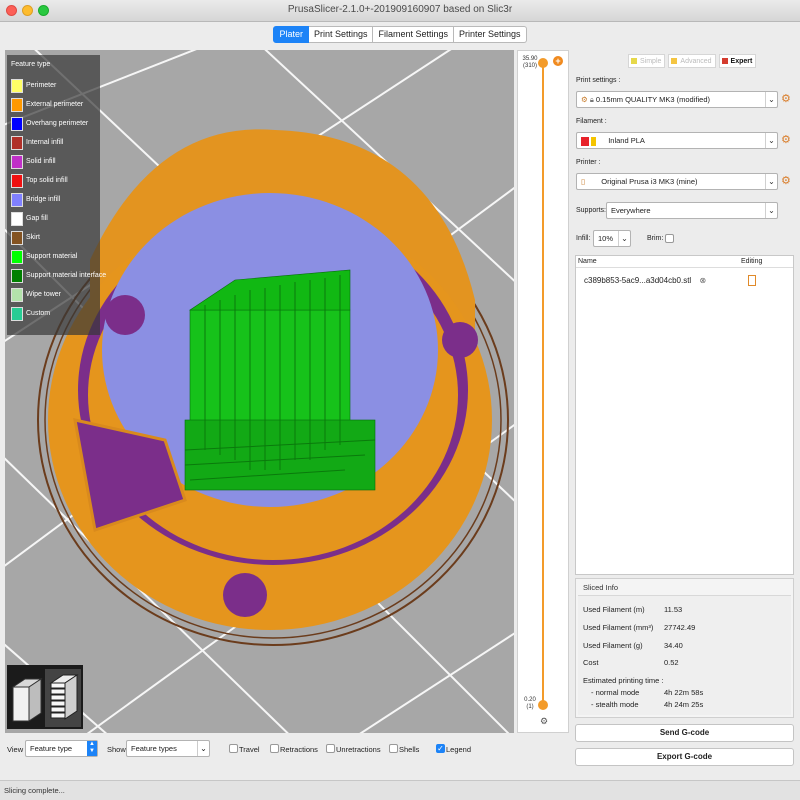  Describe the element at coordinates (684, 704) in the screenshot. I see `stealth-mode-value: 4h 24m 25s` at that location.